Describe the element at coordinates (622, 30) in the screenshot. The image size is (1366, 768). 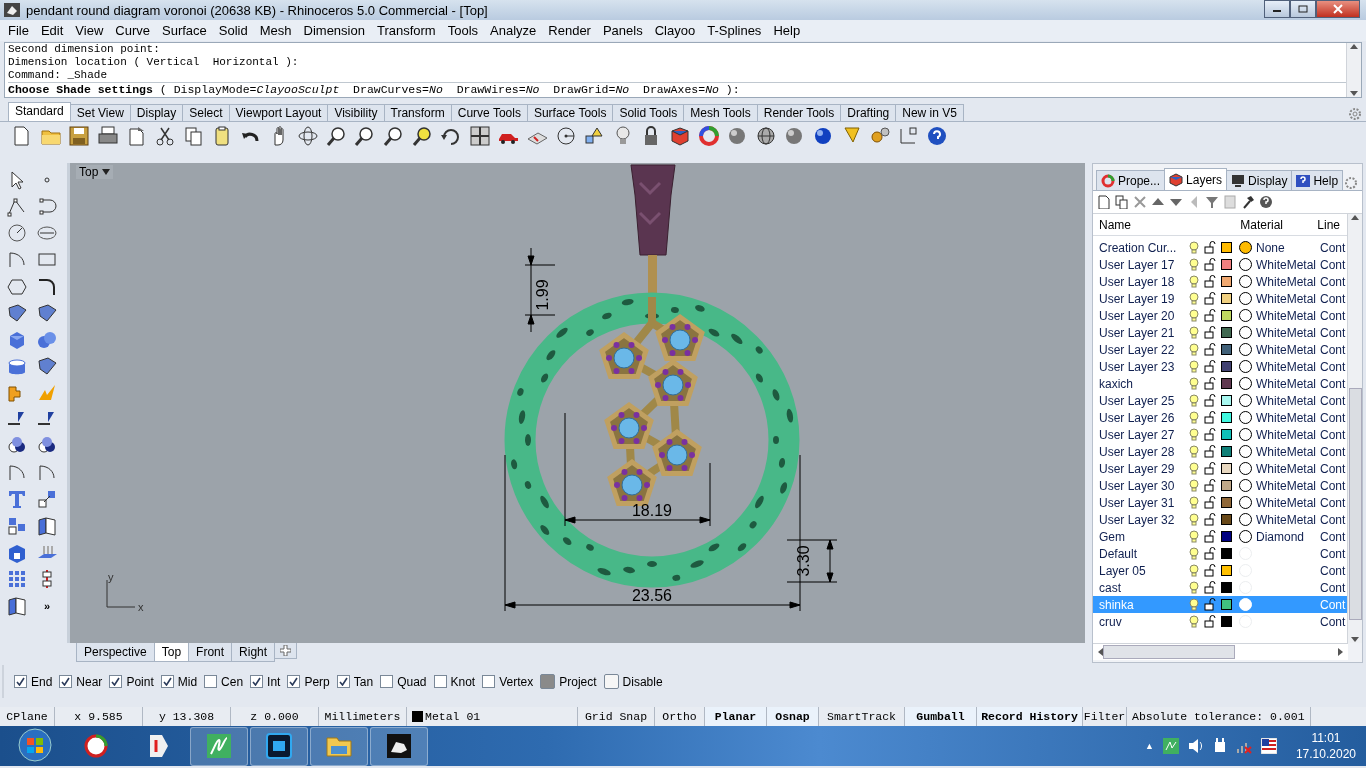
I see `menu-item: Panels` at that location.